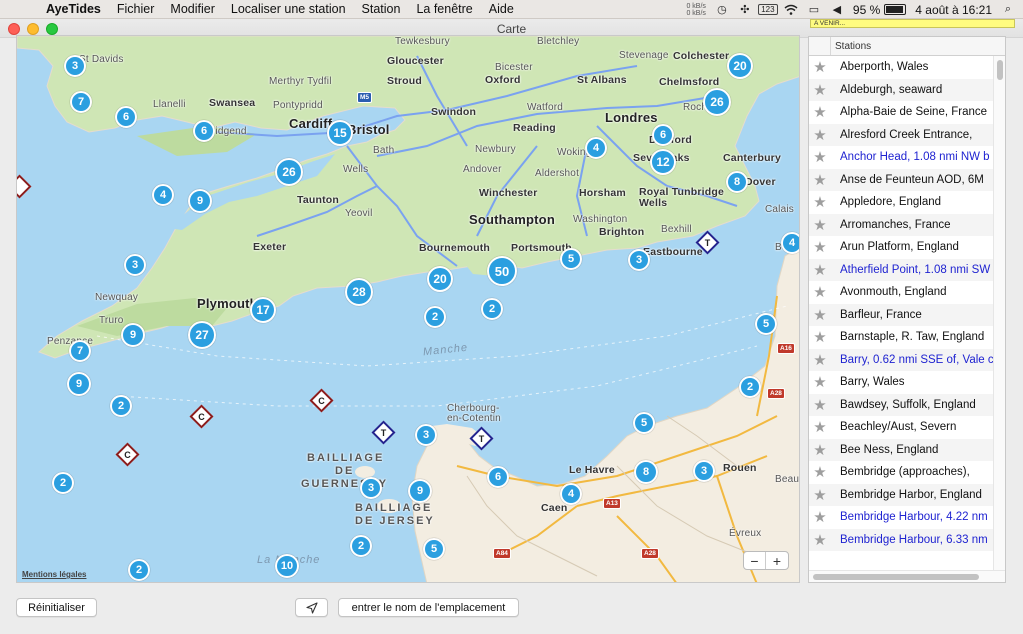 The width and height of the screenshot is (1023, 634). I want to click on move-icon: ✣, so click(745, 10).